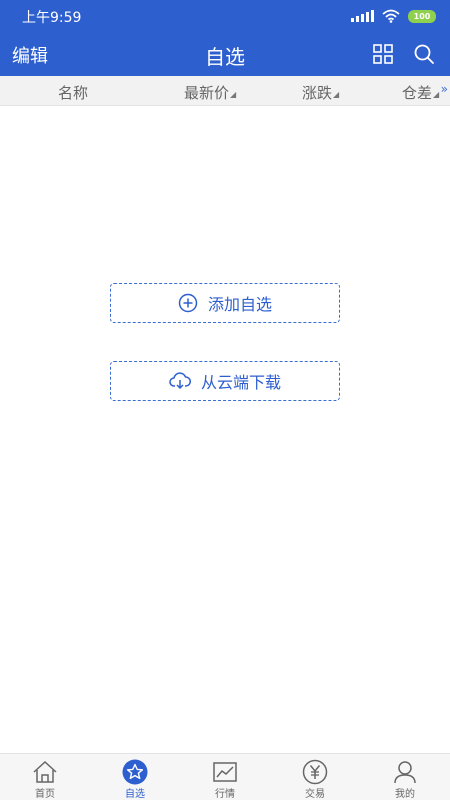 The height and width of the screenshot is (800, 450). Describe the element at coordinates (405, 794) in the screenshot. I see `tab-profile-label: 我的` at that location.